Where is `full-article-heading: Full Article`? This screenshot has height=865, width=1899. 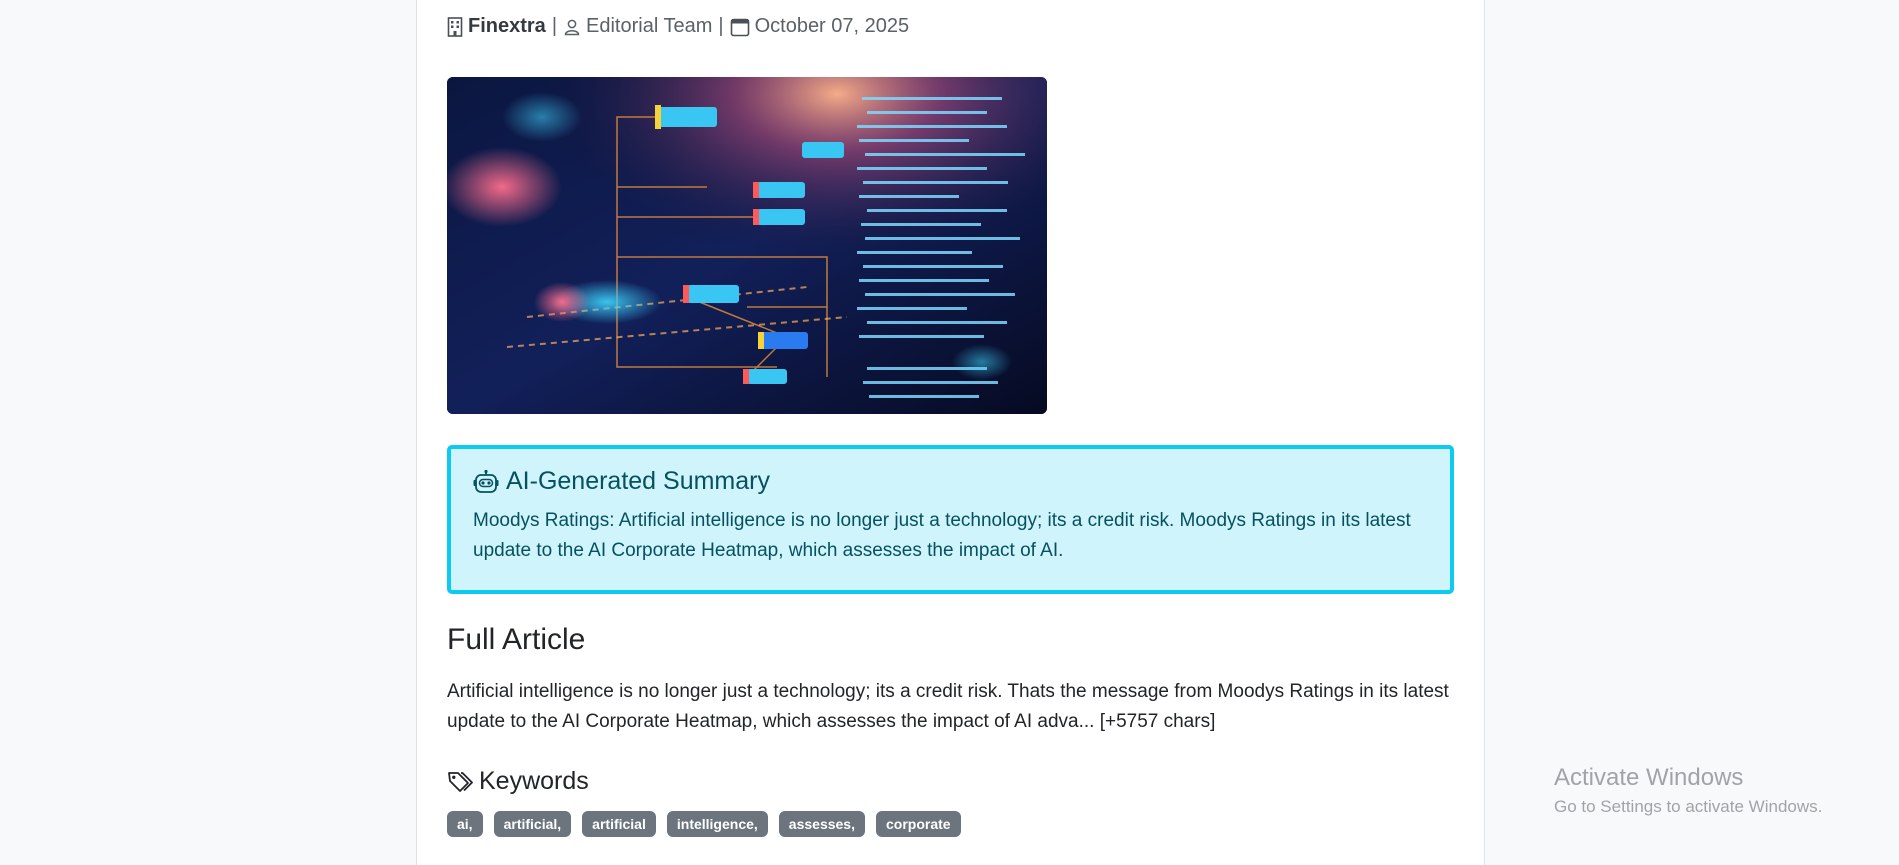 full-article-heading: Full Article is located at coordinates (516, 639).